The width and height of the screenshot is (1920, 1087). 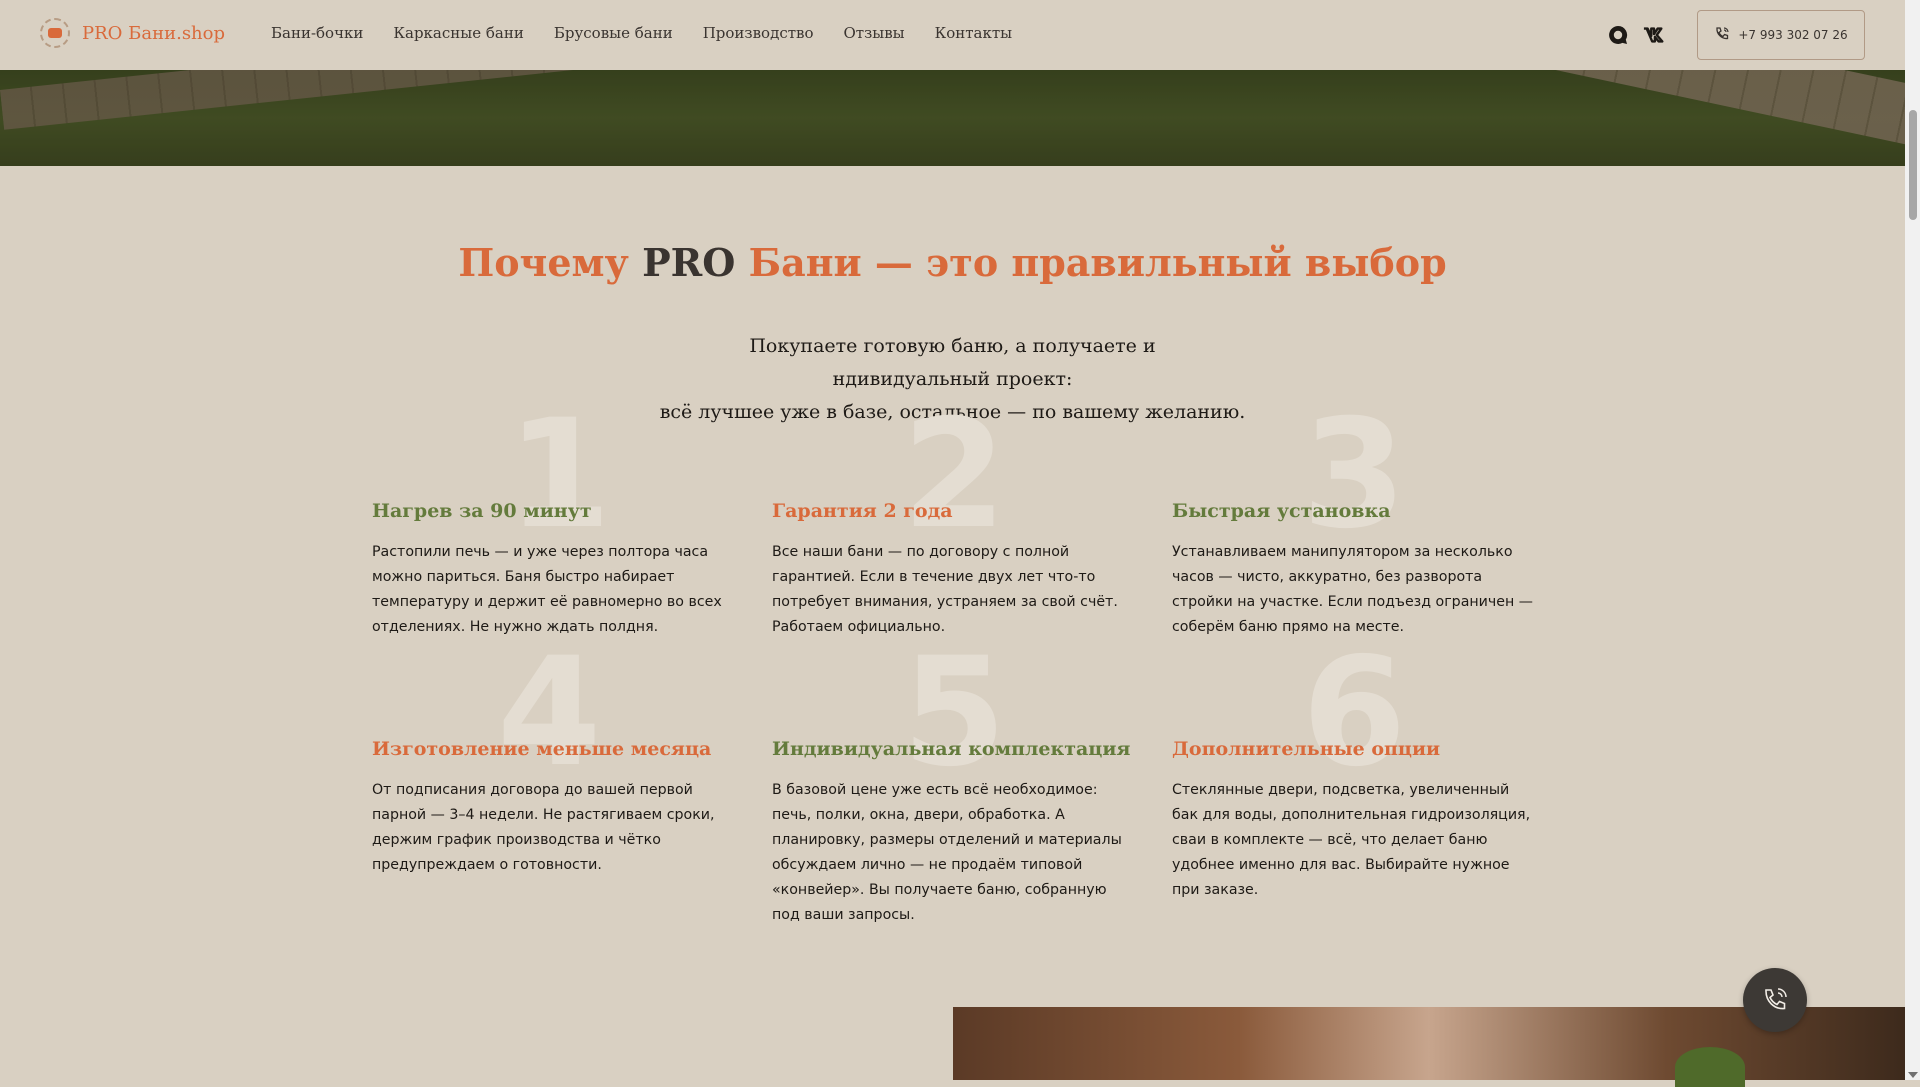 I want to click on scrollbar-thumb, so click(x=1913, y=165).